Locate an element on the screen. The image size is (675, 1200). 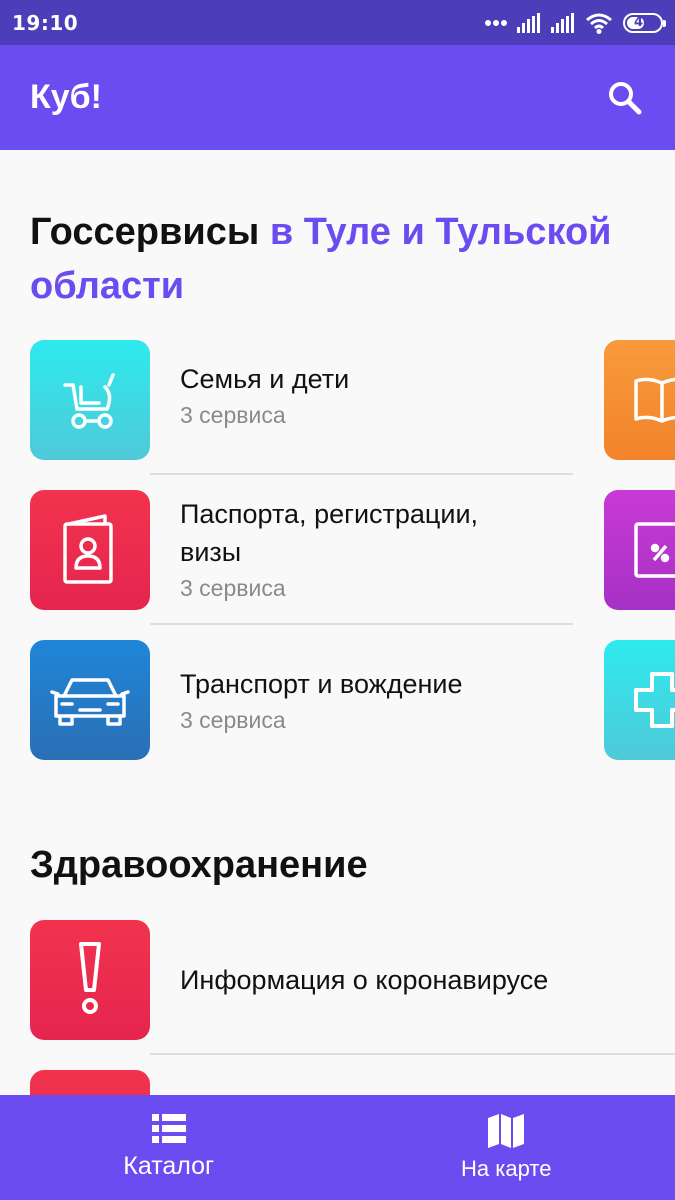
exclamation-icon is located at coordinates (90, 978).